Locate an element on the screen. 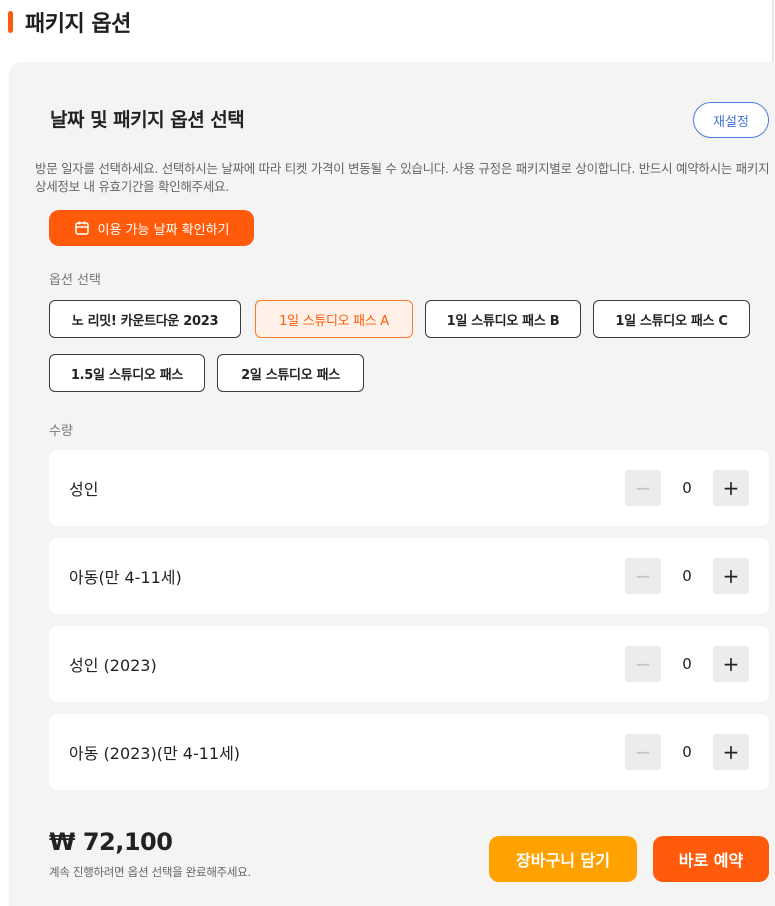 Image resolution: width=775 pixels, height=906 pixels. quantity-row-label: 성인 is located at coordinates (84, 489).